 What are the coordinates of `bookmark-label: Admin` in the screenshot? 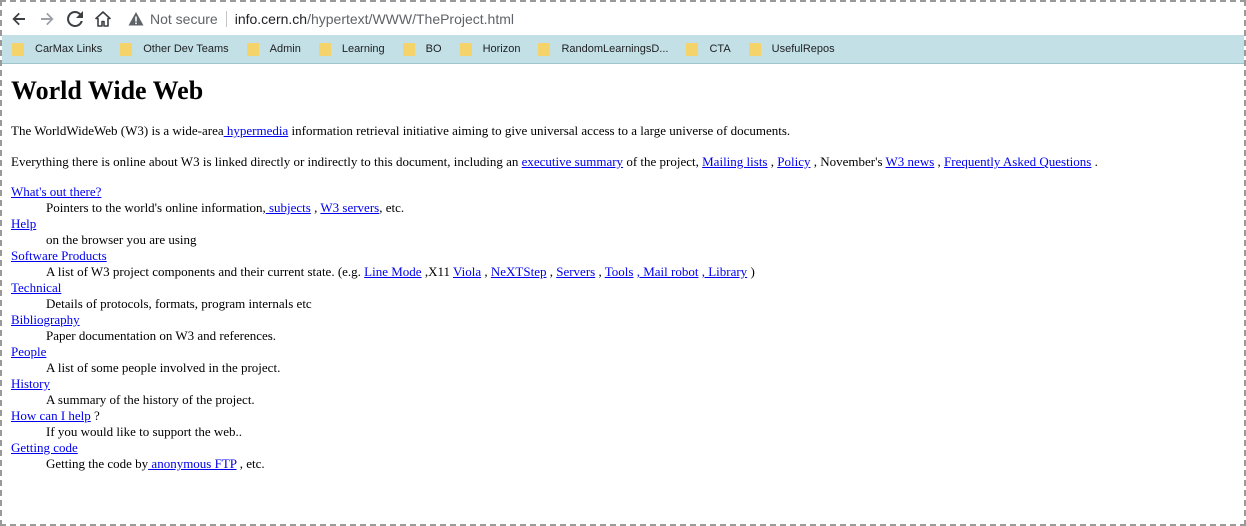 It's located at (285, 49).